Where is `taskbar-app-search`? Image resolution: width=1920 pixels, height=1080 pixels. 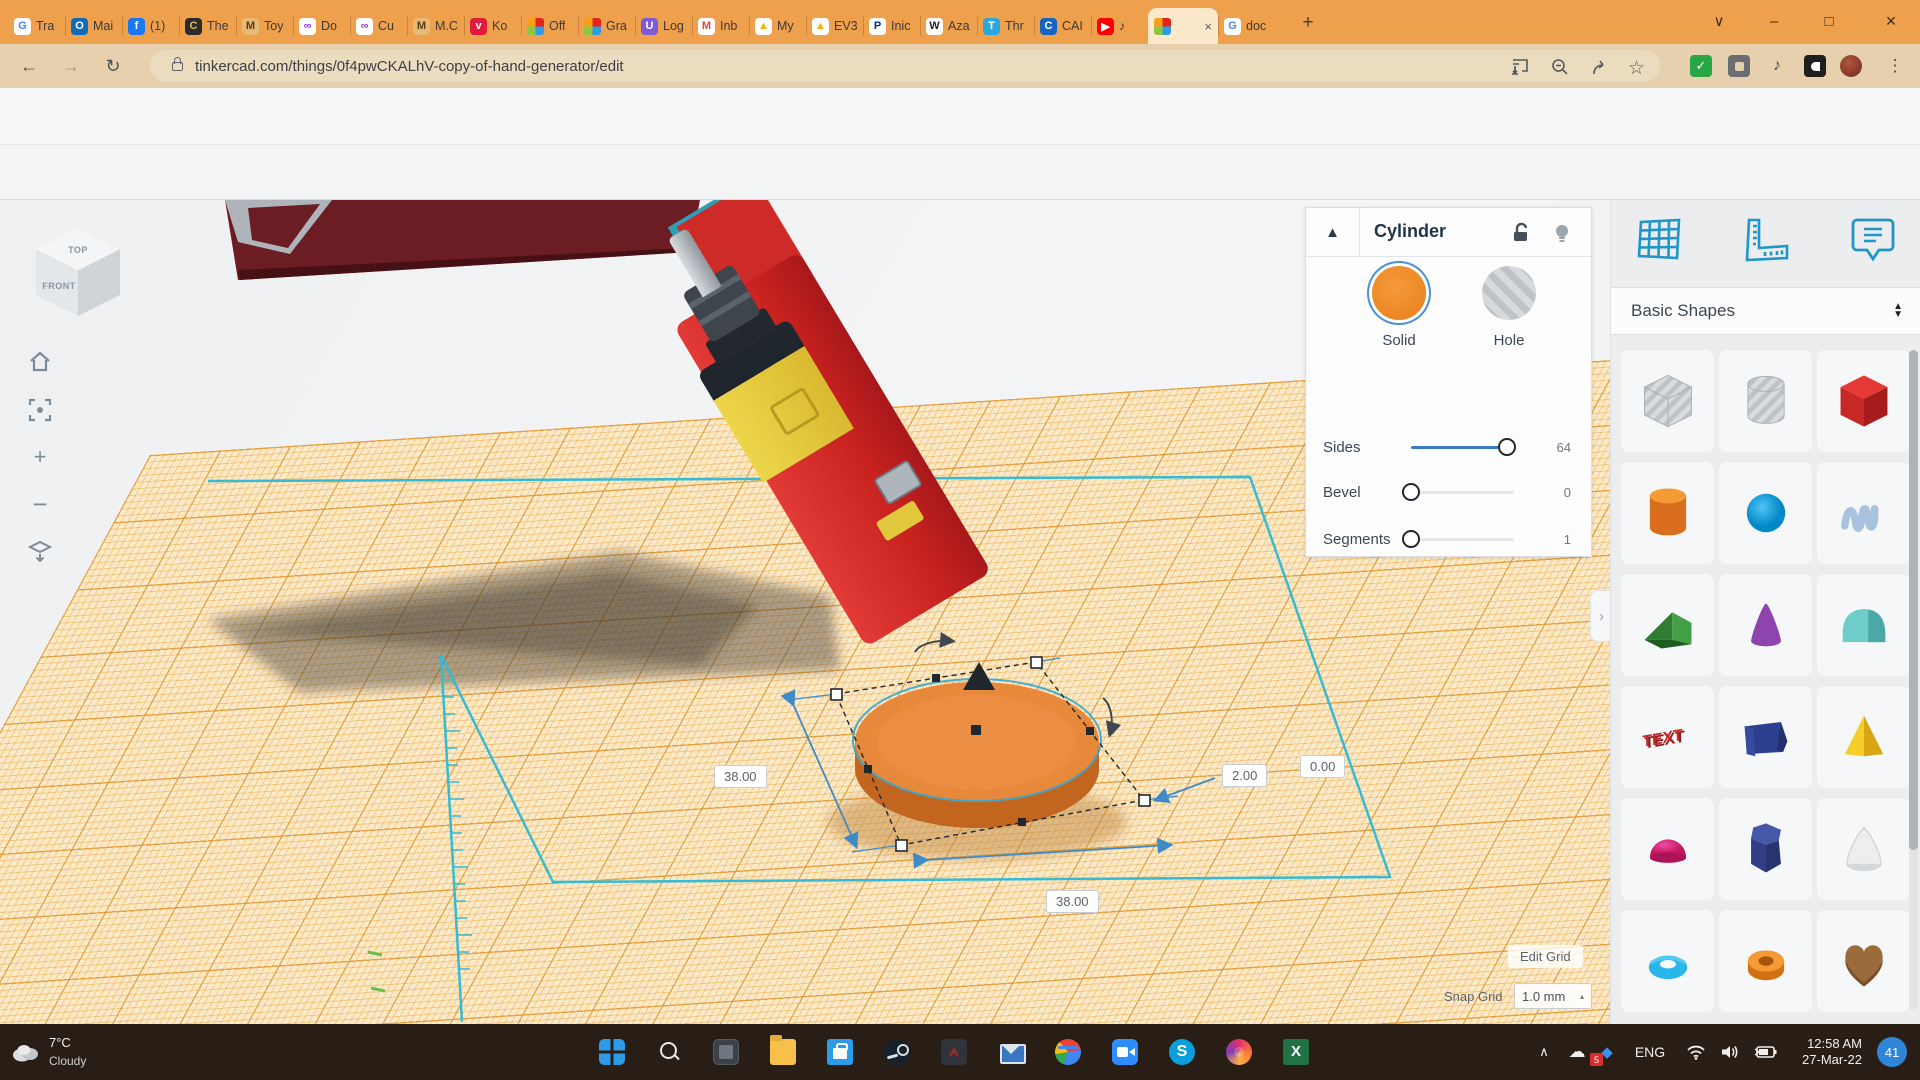
taskbar-app-search is located at coordinates (669, 1052).